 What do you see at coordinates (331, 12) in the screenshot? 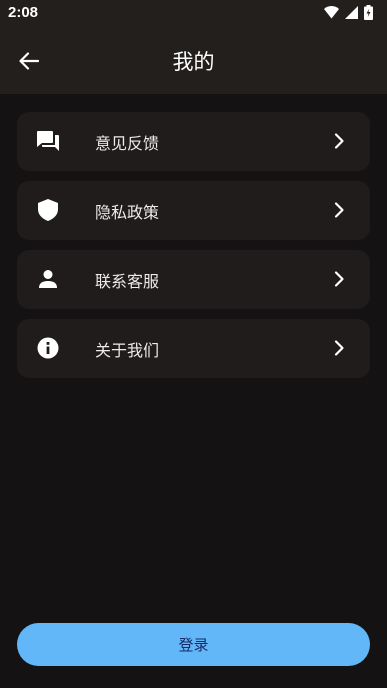
I see `wifi-icon` at bounding box center [331, 12].